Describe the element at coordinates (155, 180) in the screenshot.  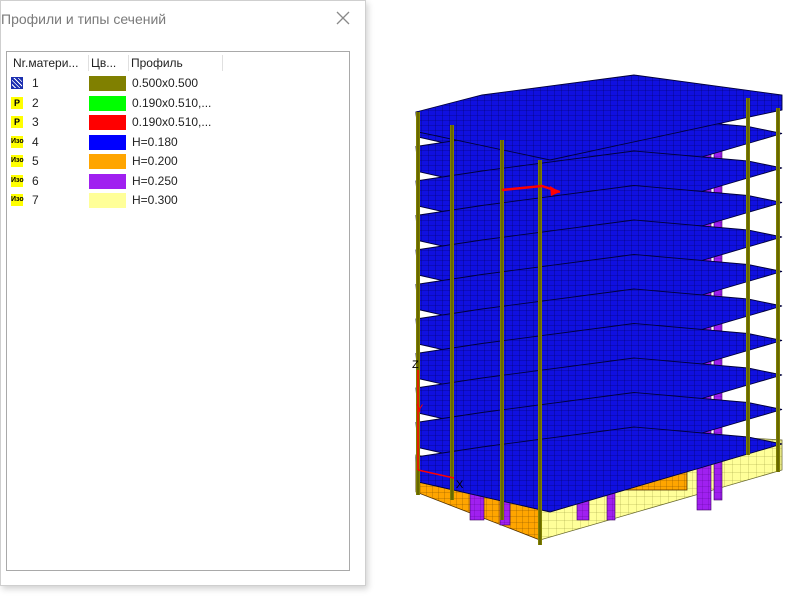
I see `profile-value: H=0.250` at that location.